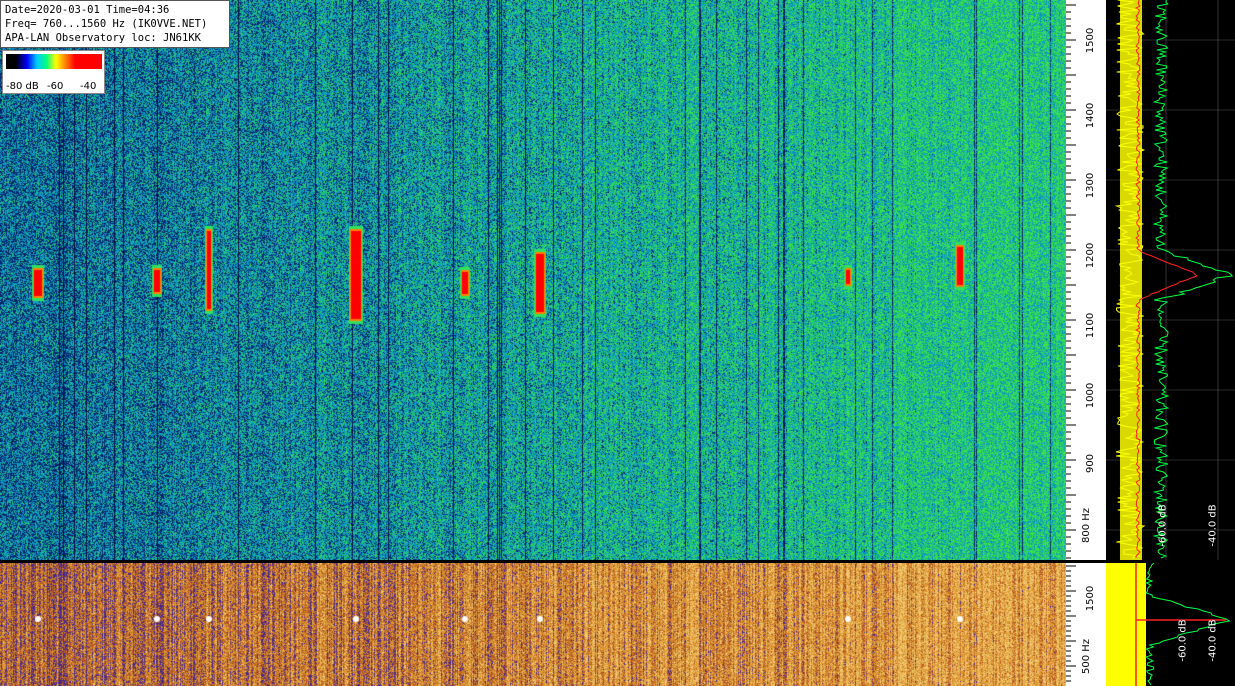 This screenshot has height=686, width=1235. I want to click on info-frequency: Freq= 760...1560 Hz (IK0VVE.NET), so click(106, 24).